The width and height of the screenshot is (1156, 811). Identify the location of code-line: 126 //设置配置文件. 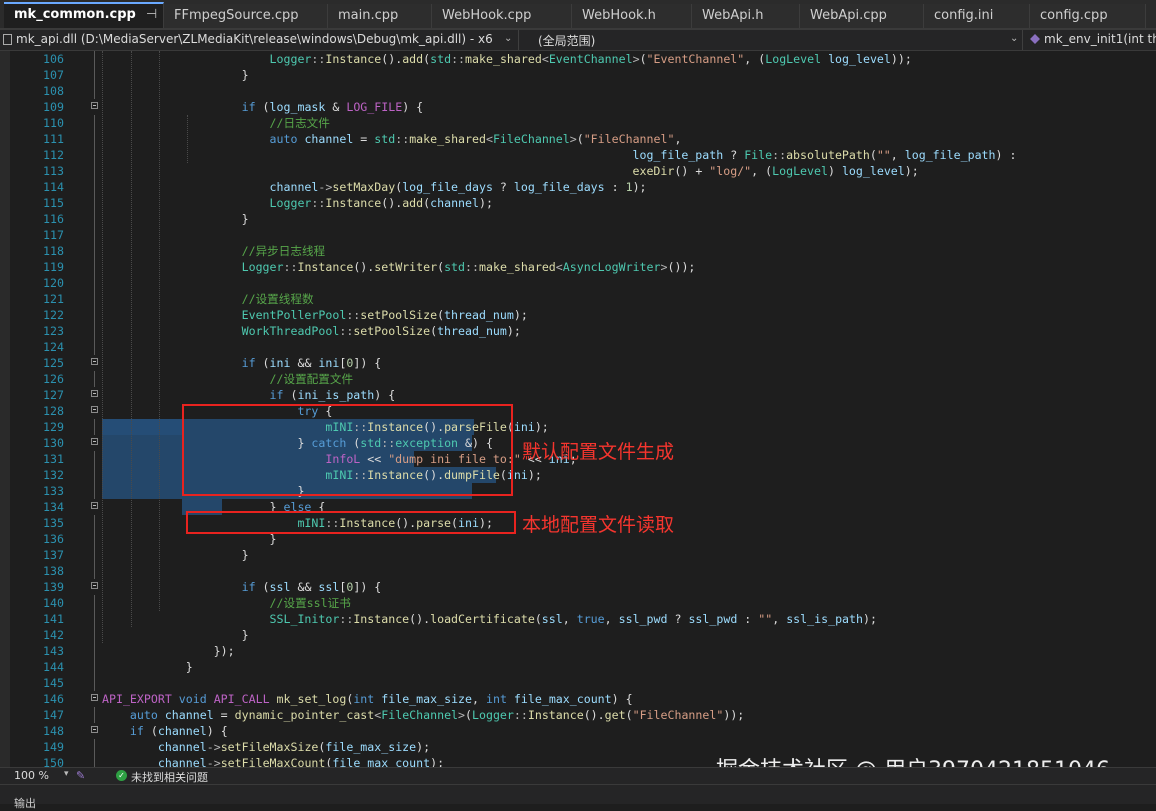
(583, 379).